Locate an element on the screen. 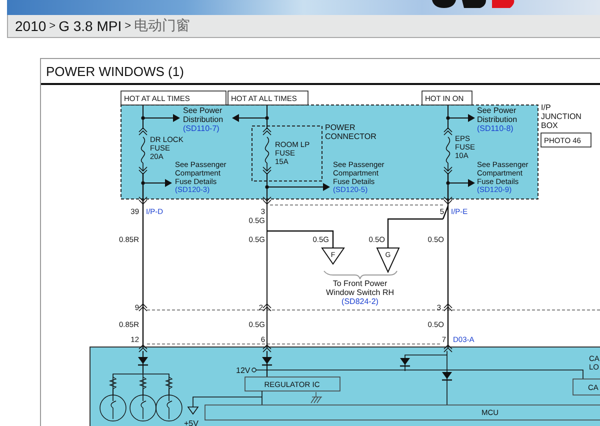  breadcrumb-link: 2010 is located at coordinates (30, 26).